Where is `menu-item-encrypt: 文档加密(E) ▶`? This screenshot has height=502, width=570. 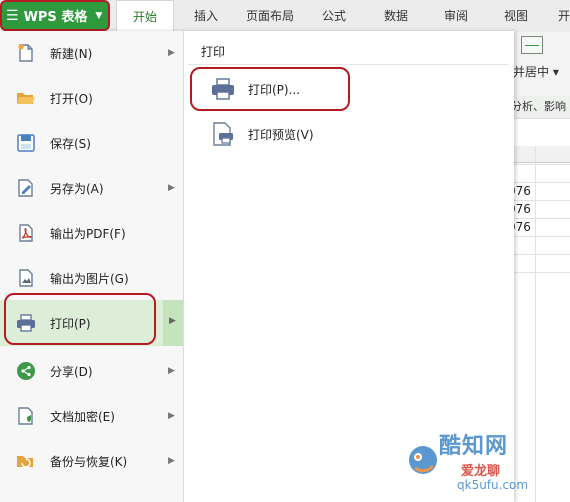
menu-item-encrypt: 文档加密(E) ▶ is located at coordinates (91, 416).